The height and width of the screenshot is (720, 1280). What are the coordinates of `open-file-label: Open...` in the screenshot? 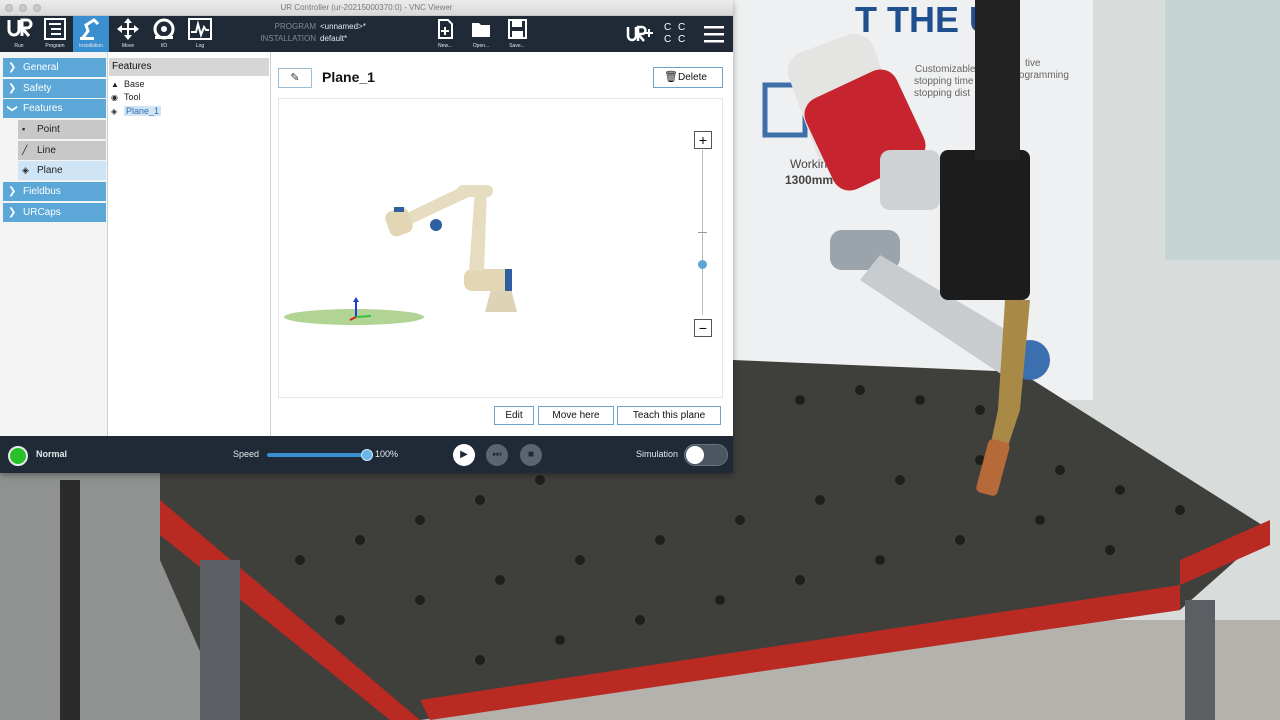 It's located at (481, 46).